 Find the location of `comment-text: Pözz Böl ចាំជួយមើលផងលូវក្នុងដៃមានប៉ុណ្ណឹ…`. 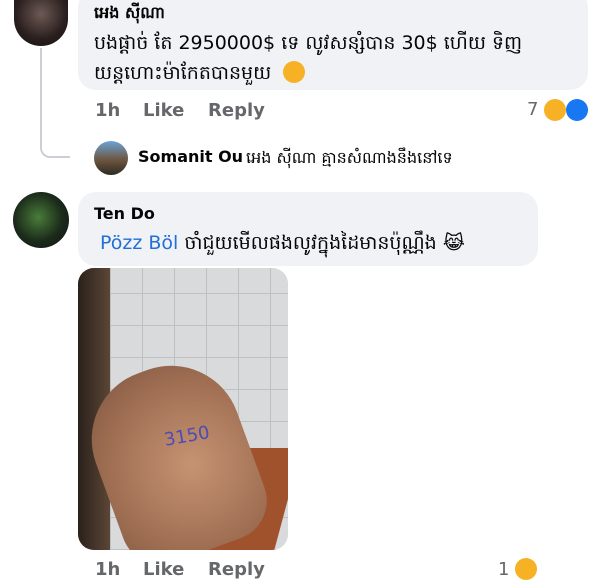

comment-text: Pözz Böl ចាំជួយមើលផងលូវក្នុងដៃមានប៉ុណ្ណឹ… is located at coordinates (282, 243).